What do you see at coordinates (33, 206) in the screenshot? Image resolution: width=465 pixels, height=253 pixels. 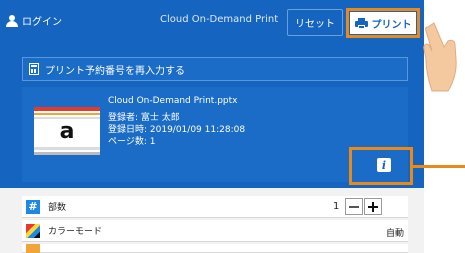 I see `copies-hash-icon: #` at bounding box center [33, 206].